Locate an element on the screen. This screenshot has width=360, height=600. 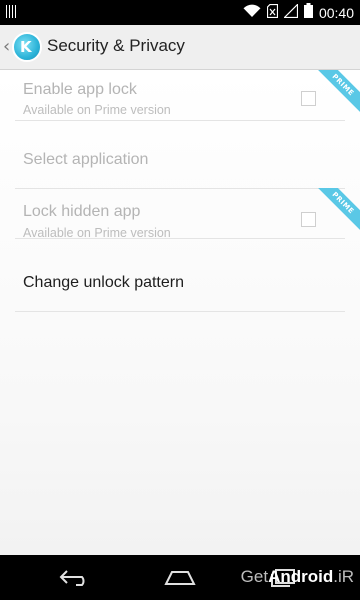
wifi-icon is located at coordinates (252, 13).